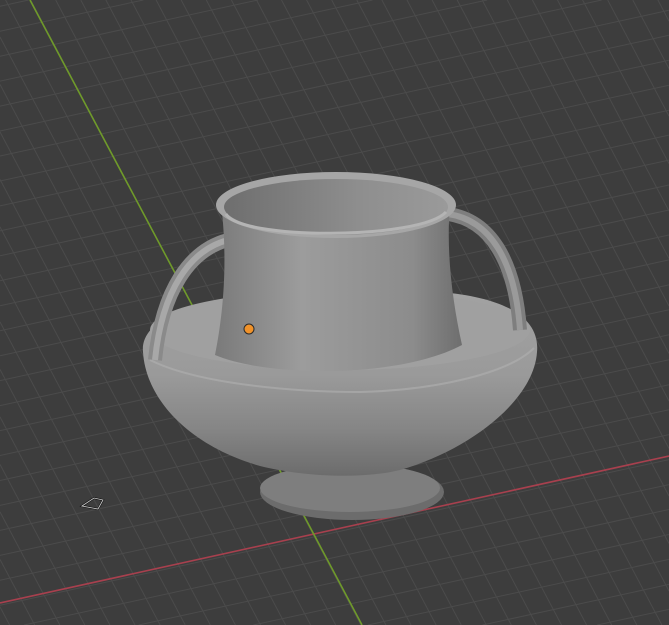  Describe the element at coordinates (249, 329) in the screenshot. I see `object-origin-dot` at that location.